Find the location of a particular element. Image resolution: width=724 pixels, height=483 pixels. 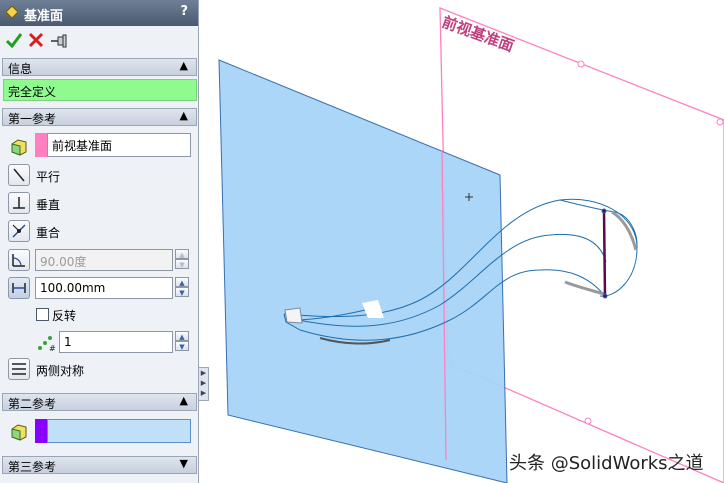

flip-checkbox is located at coordinates (42, 314).